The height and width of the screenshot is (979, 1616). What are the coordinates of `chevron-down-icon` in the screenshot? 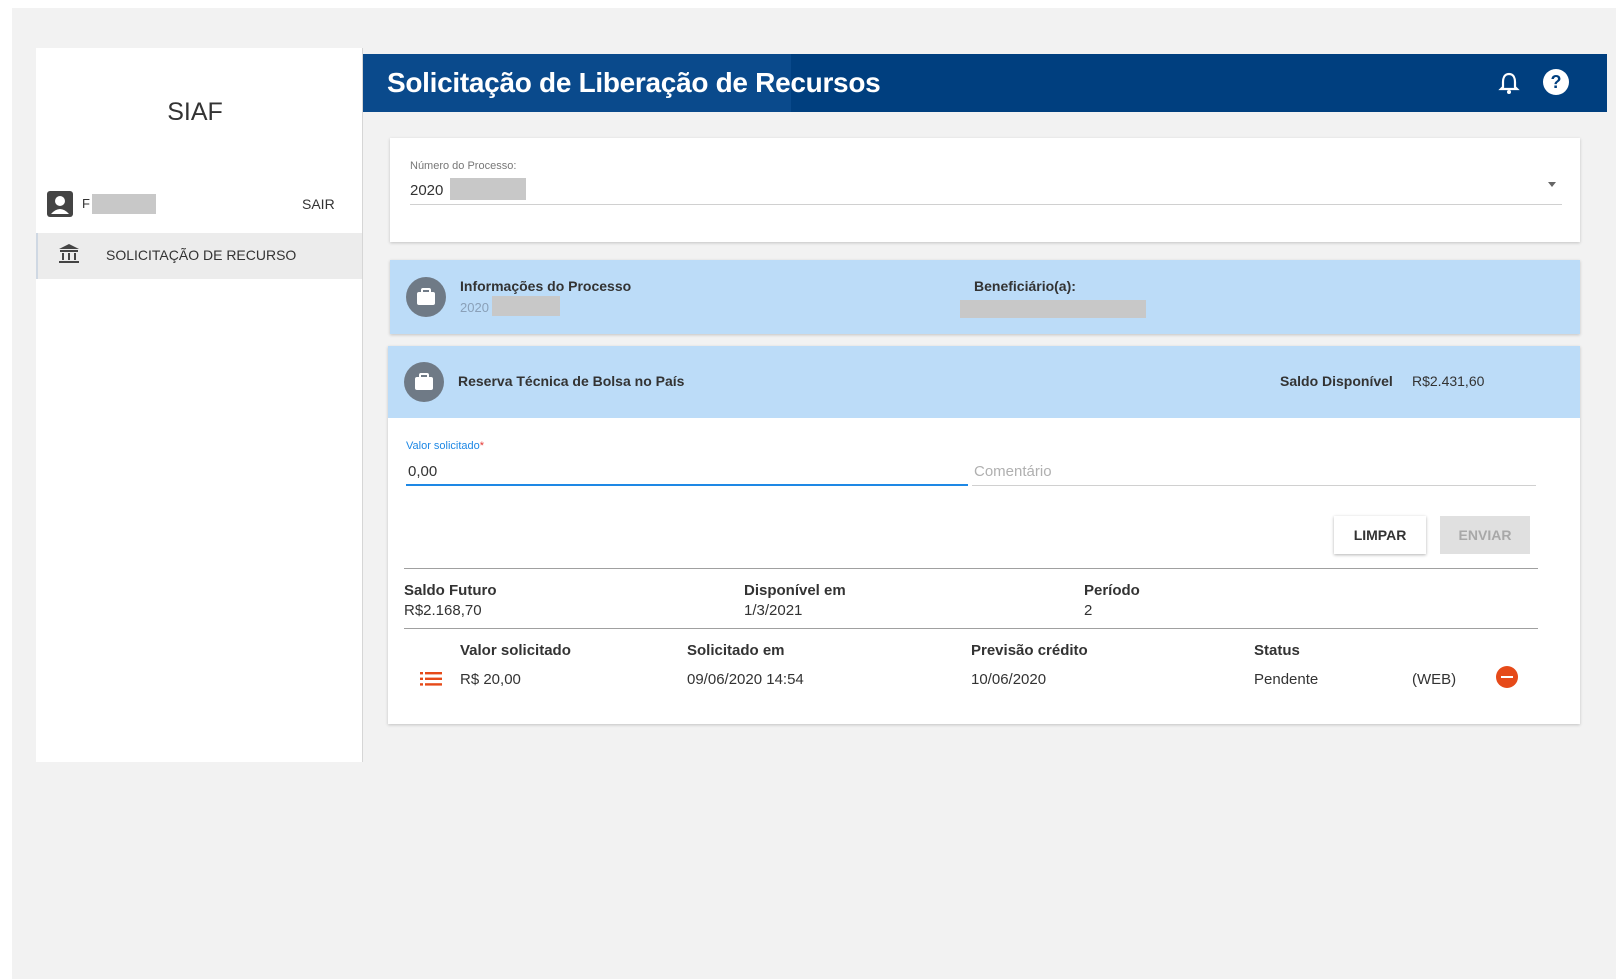 It's located at (1552, 184).